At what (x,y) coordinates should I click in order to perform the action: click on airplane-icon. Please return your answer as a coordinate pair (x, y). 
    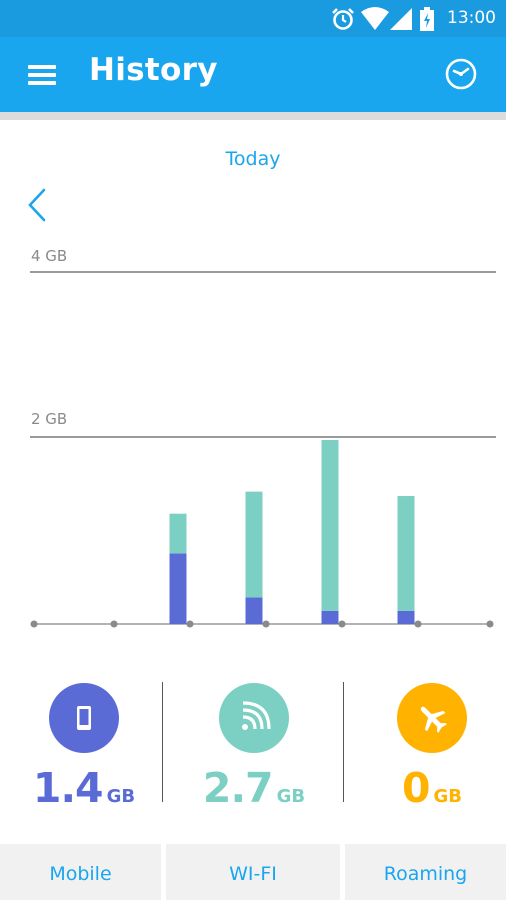
    Looking at the image, I should click on (433, 719).